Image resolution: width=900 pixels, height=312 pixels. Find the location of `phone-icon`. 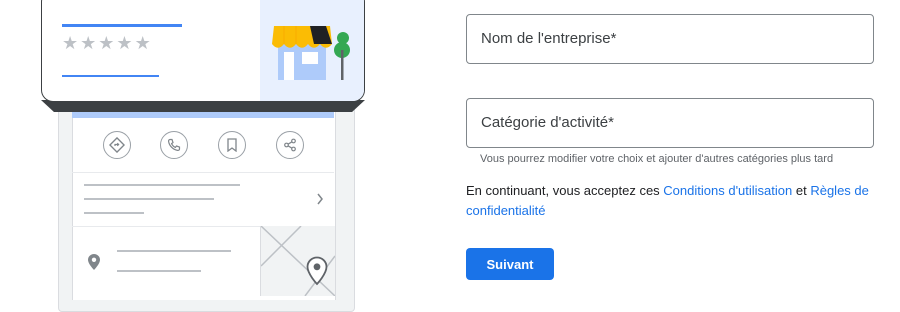

phone-icon is located at coordinates (174, 145).